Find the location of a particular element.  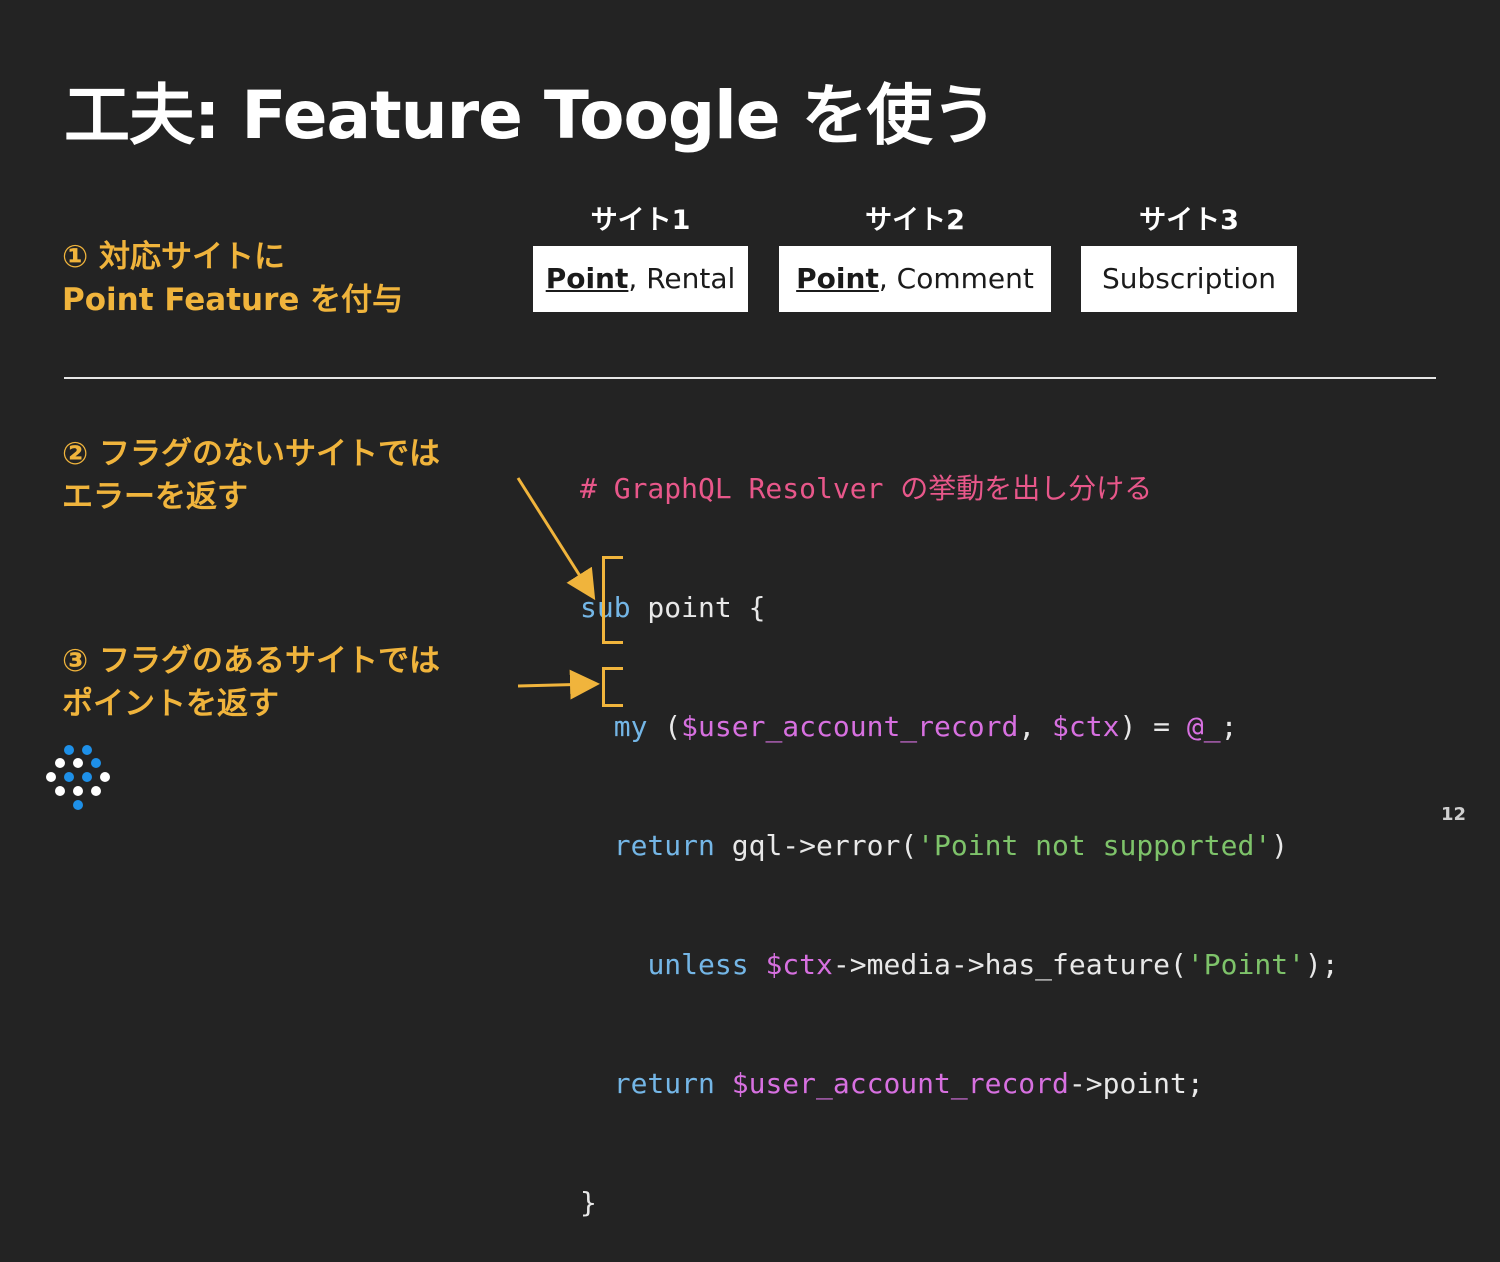

dot-diamond-logo-icon is located at coordinates (78, 777).